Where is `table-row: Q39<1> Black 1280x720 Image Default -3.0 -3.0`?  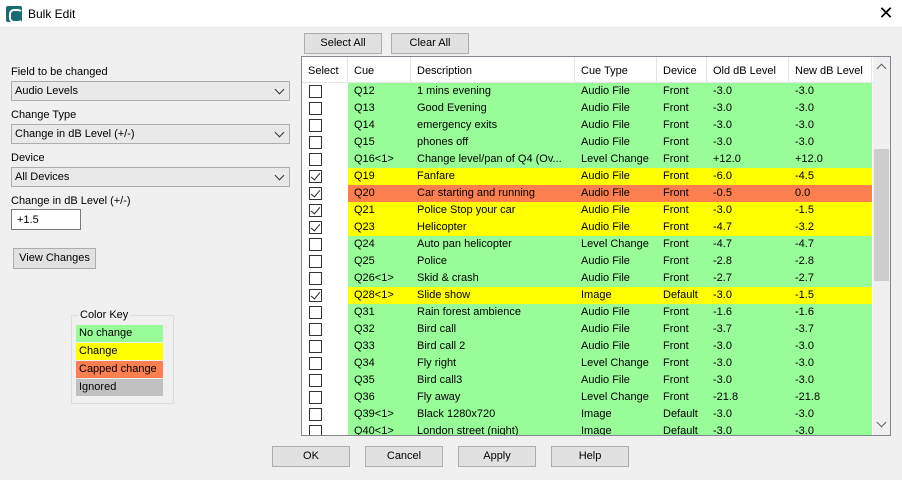 table-row: Q39<1> Black 1280x720 Image Default -3.0 -3.0 is located at coordinates (587, 414).